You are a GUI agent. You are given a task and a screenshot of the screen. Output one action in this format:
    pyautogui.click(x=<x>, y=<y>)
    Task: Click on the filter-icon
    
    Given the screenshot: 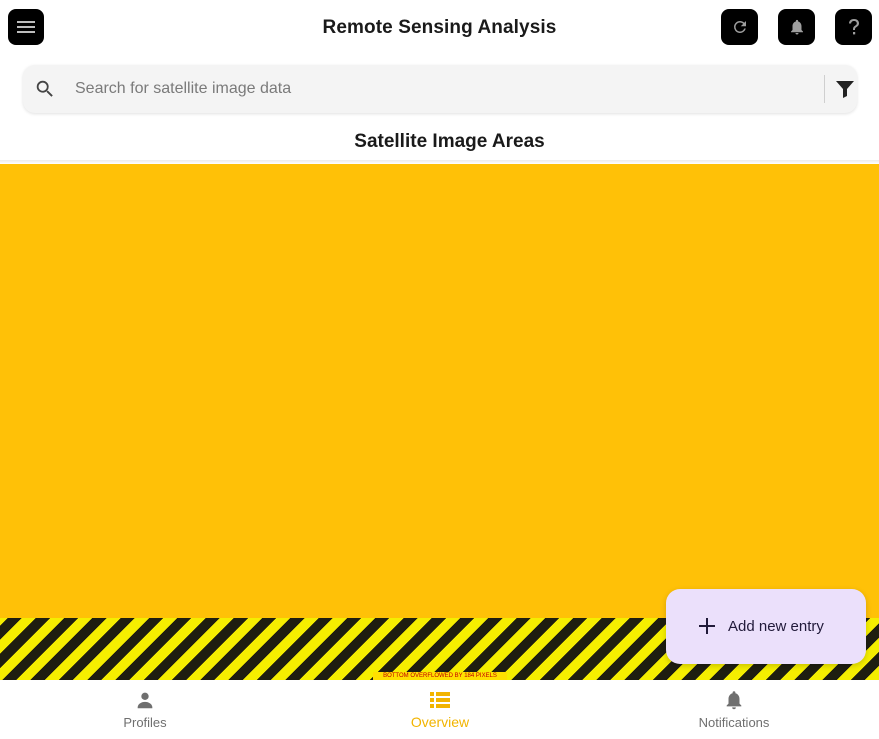 What is the action you would take?
    pyautogui.click(x=845, y=89)
    